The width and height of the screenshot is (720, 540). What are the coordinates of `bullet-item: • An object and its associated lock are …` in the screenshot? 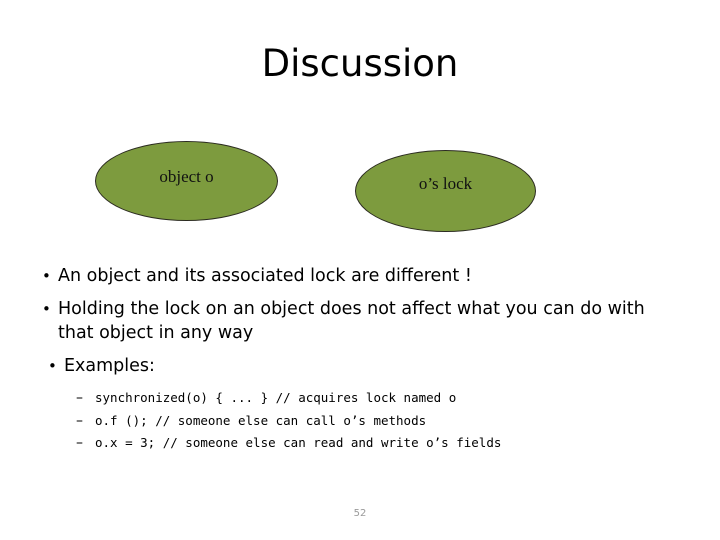 It's located at (360, 276).